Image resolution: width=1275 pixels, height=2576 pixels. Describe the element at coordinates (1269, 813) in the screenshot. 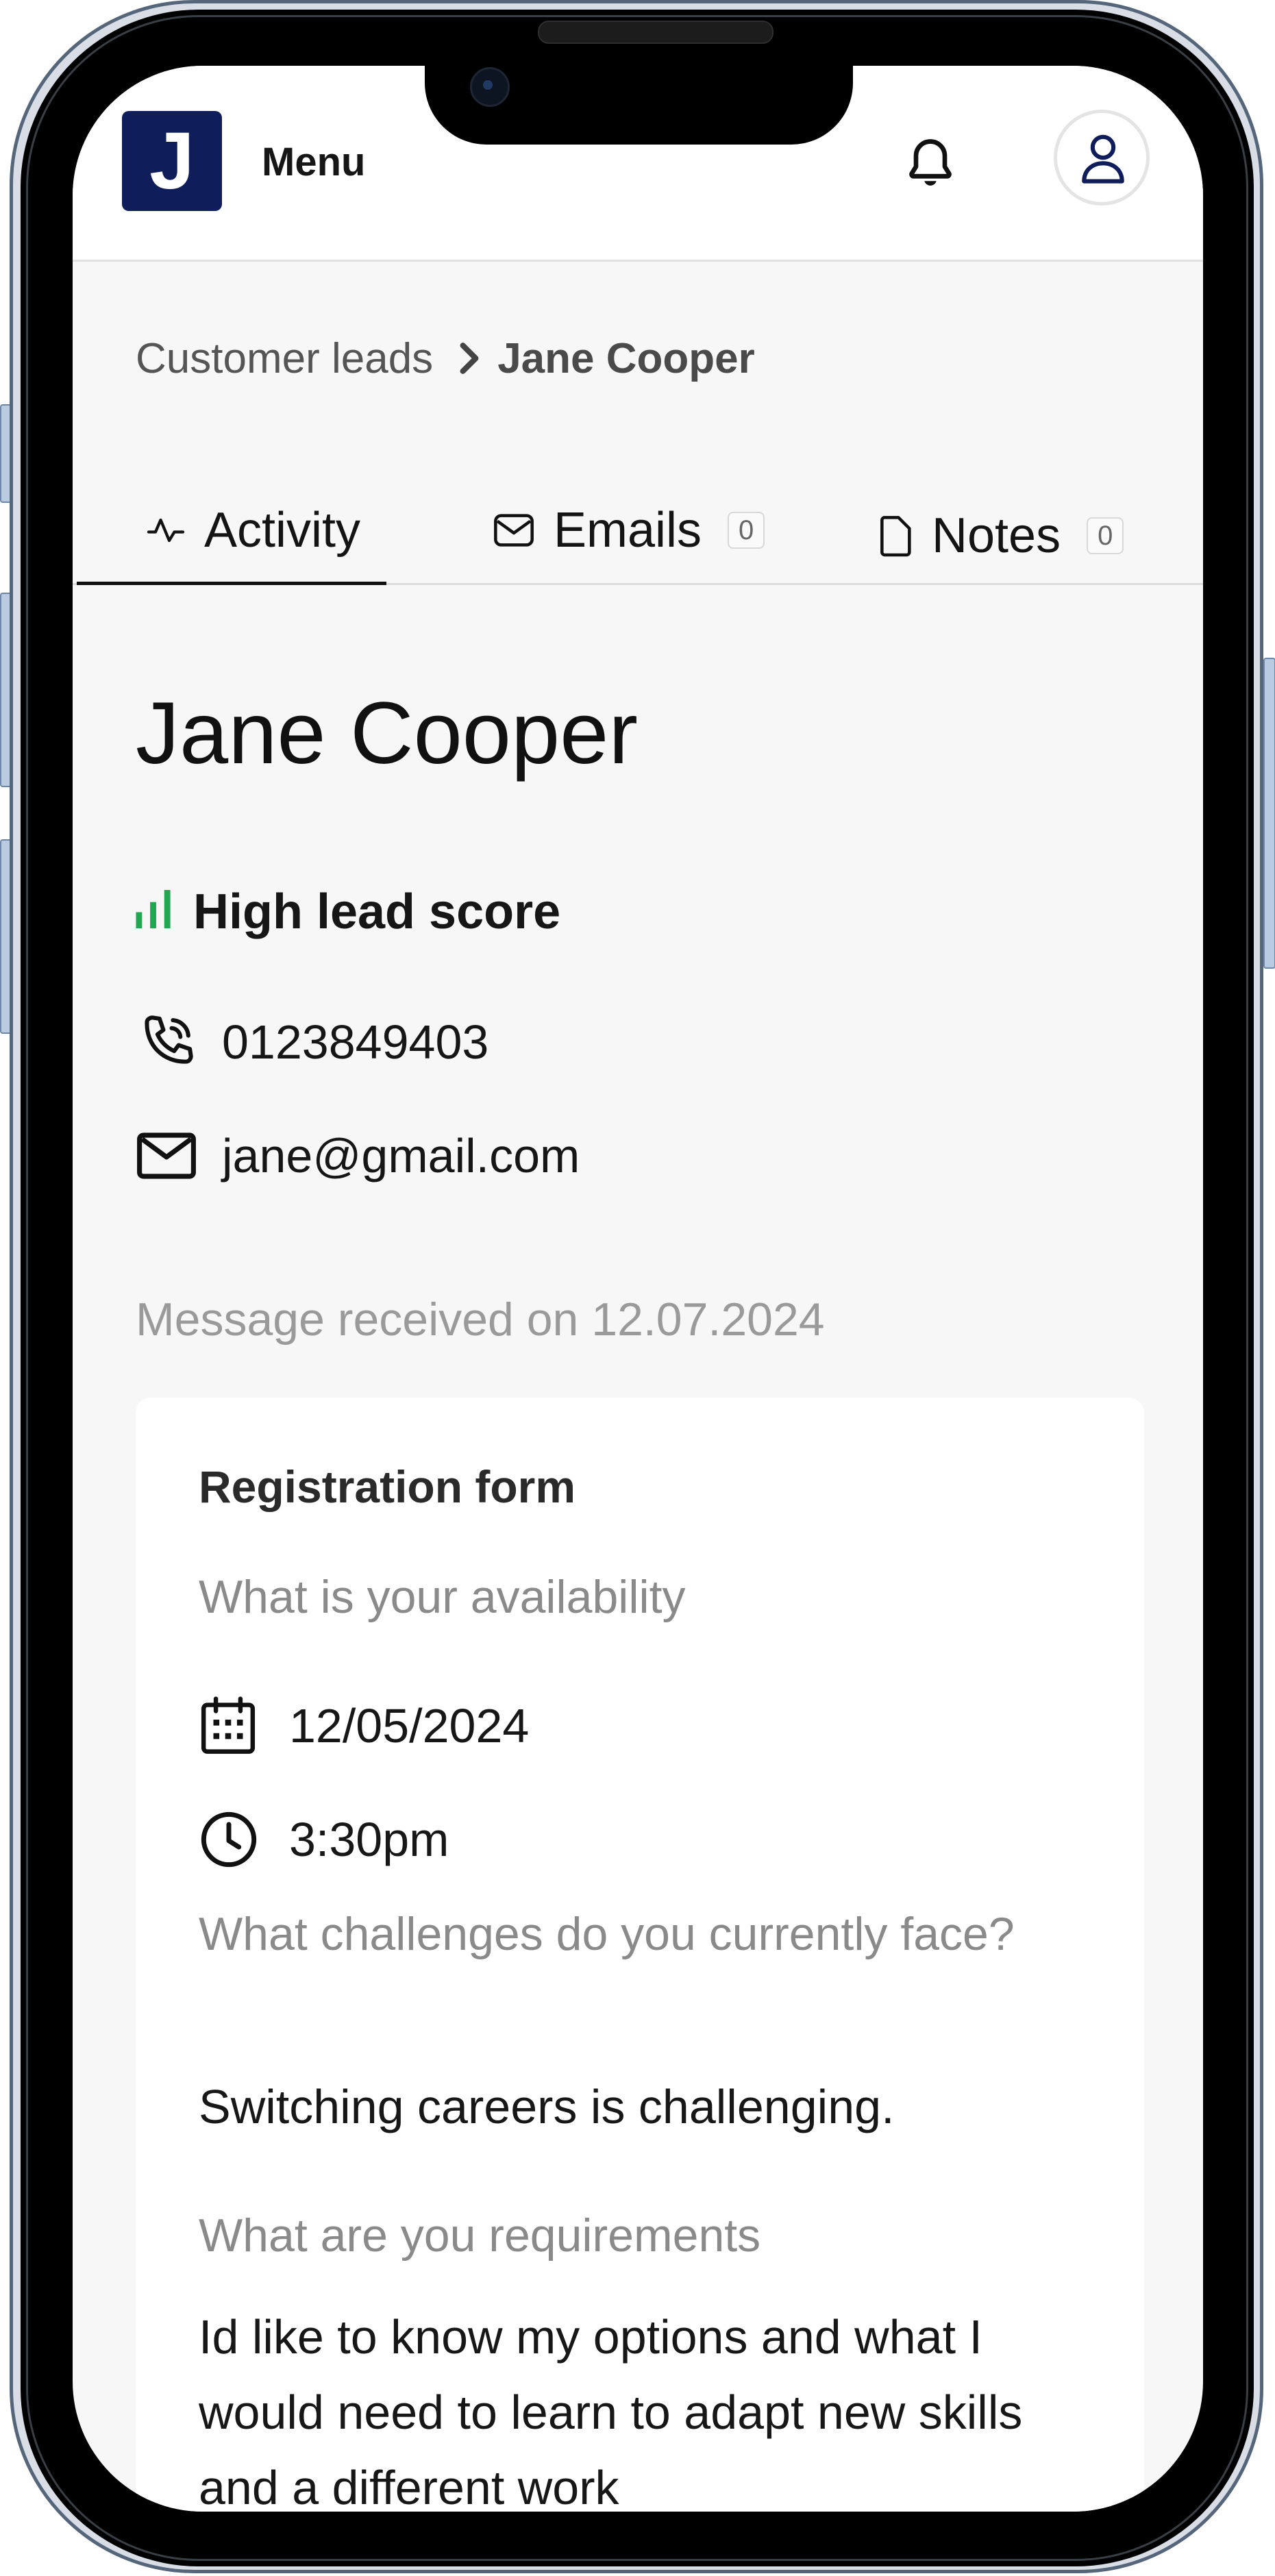

I see `side-button-power` at that location.